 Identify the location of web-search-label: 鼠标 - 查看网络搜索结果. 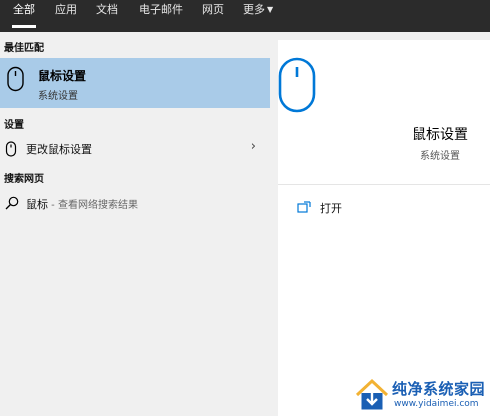
(82, 204).